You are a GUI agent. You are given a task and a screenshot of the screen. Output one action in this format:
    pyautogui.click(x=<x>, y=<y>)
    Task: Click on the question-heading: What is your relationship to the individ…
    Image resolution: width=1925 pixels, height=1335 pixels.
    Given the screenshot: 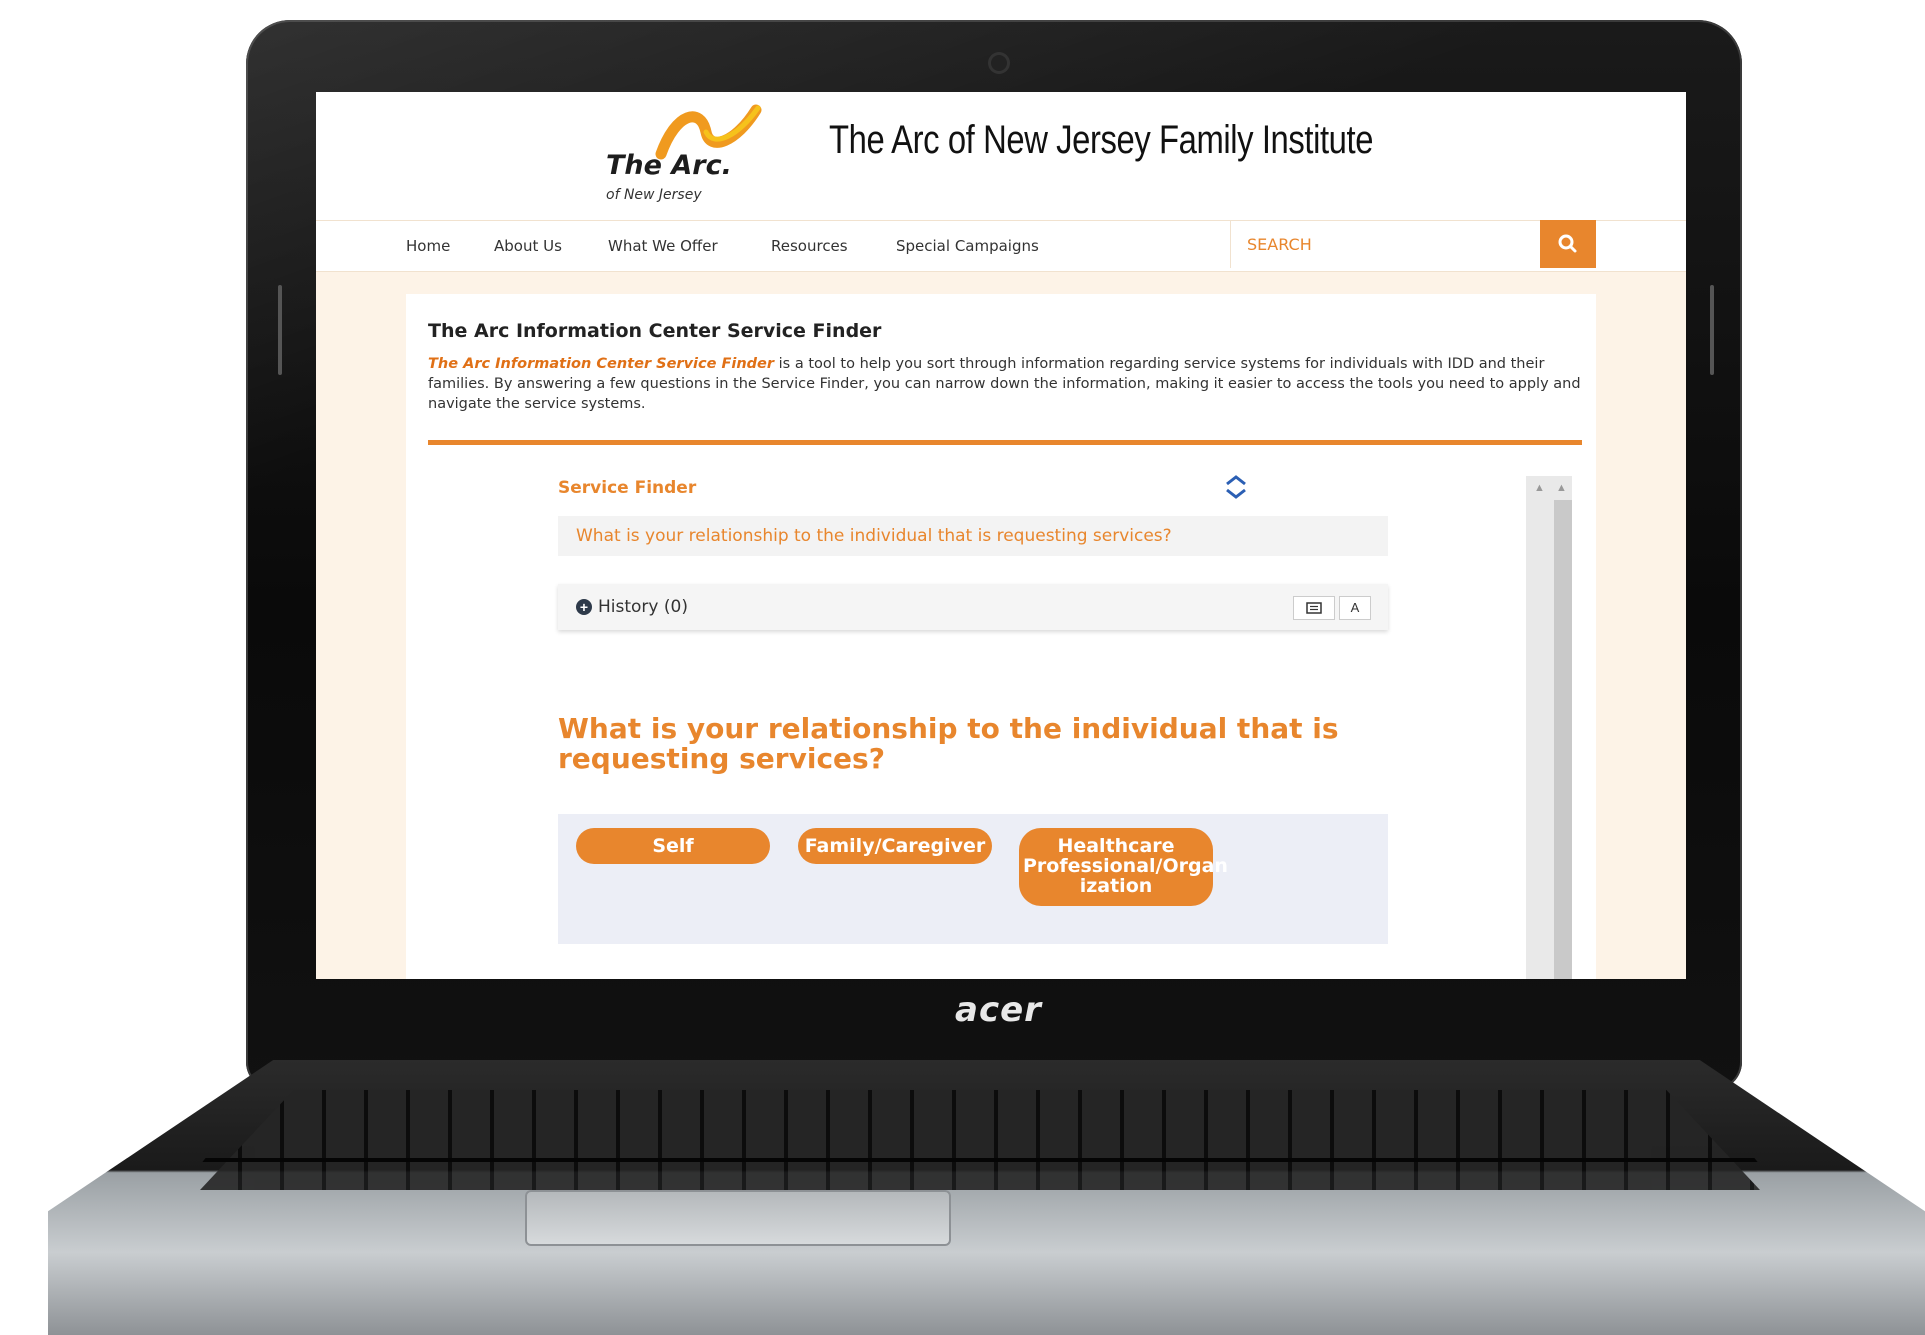 What is the action you would take?
    pyautogui.click(x=948, y=743)
    